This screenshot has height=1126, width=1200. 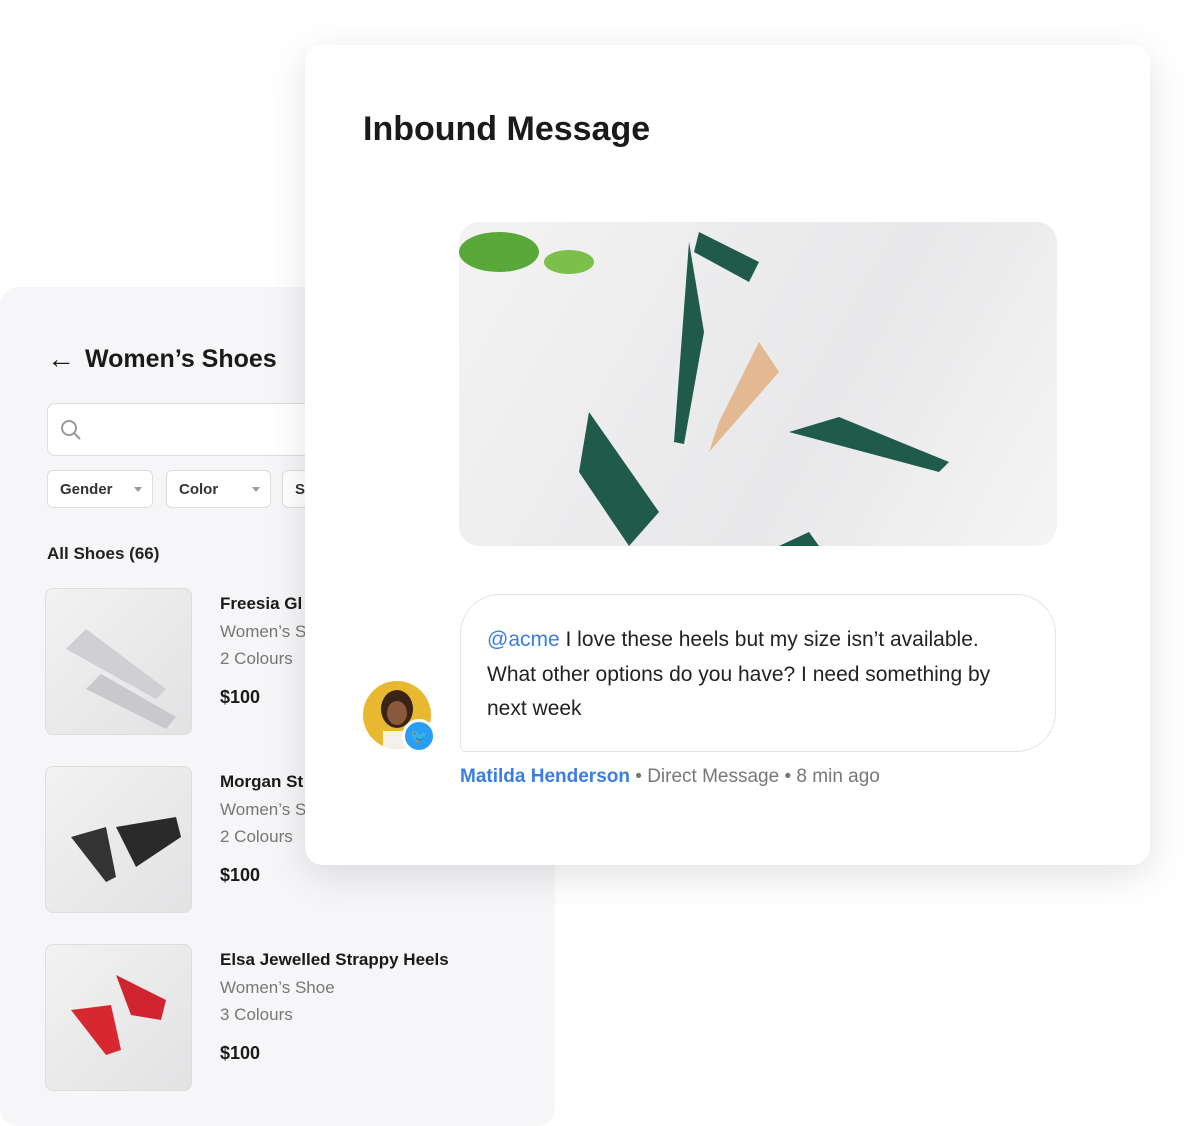 I want to click on filter-color: Color, so click(x=218, y=489).